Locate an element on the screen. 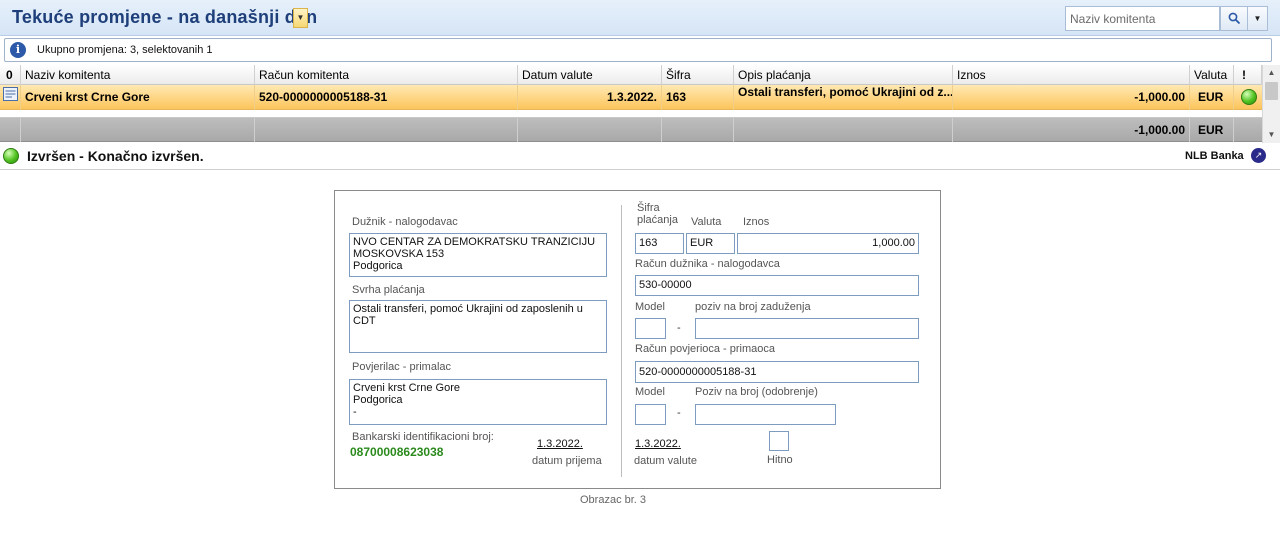 This screenshot has height=549, width=1280. info-icon: i is located at coordinates (18, 50).